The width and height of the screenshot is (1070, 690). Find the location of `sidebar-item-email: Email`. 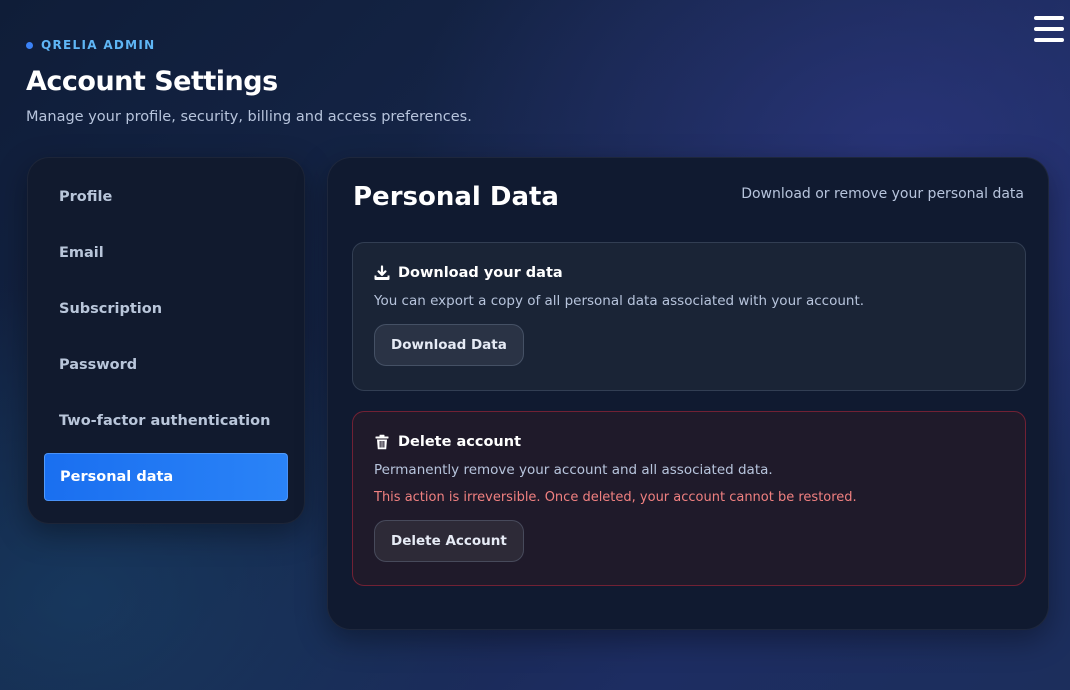

sidebar-item-email: Email is located at coordinates (166, 253).